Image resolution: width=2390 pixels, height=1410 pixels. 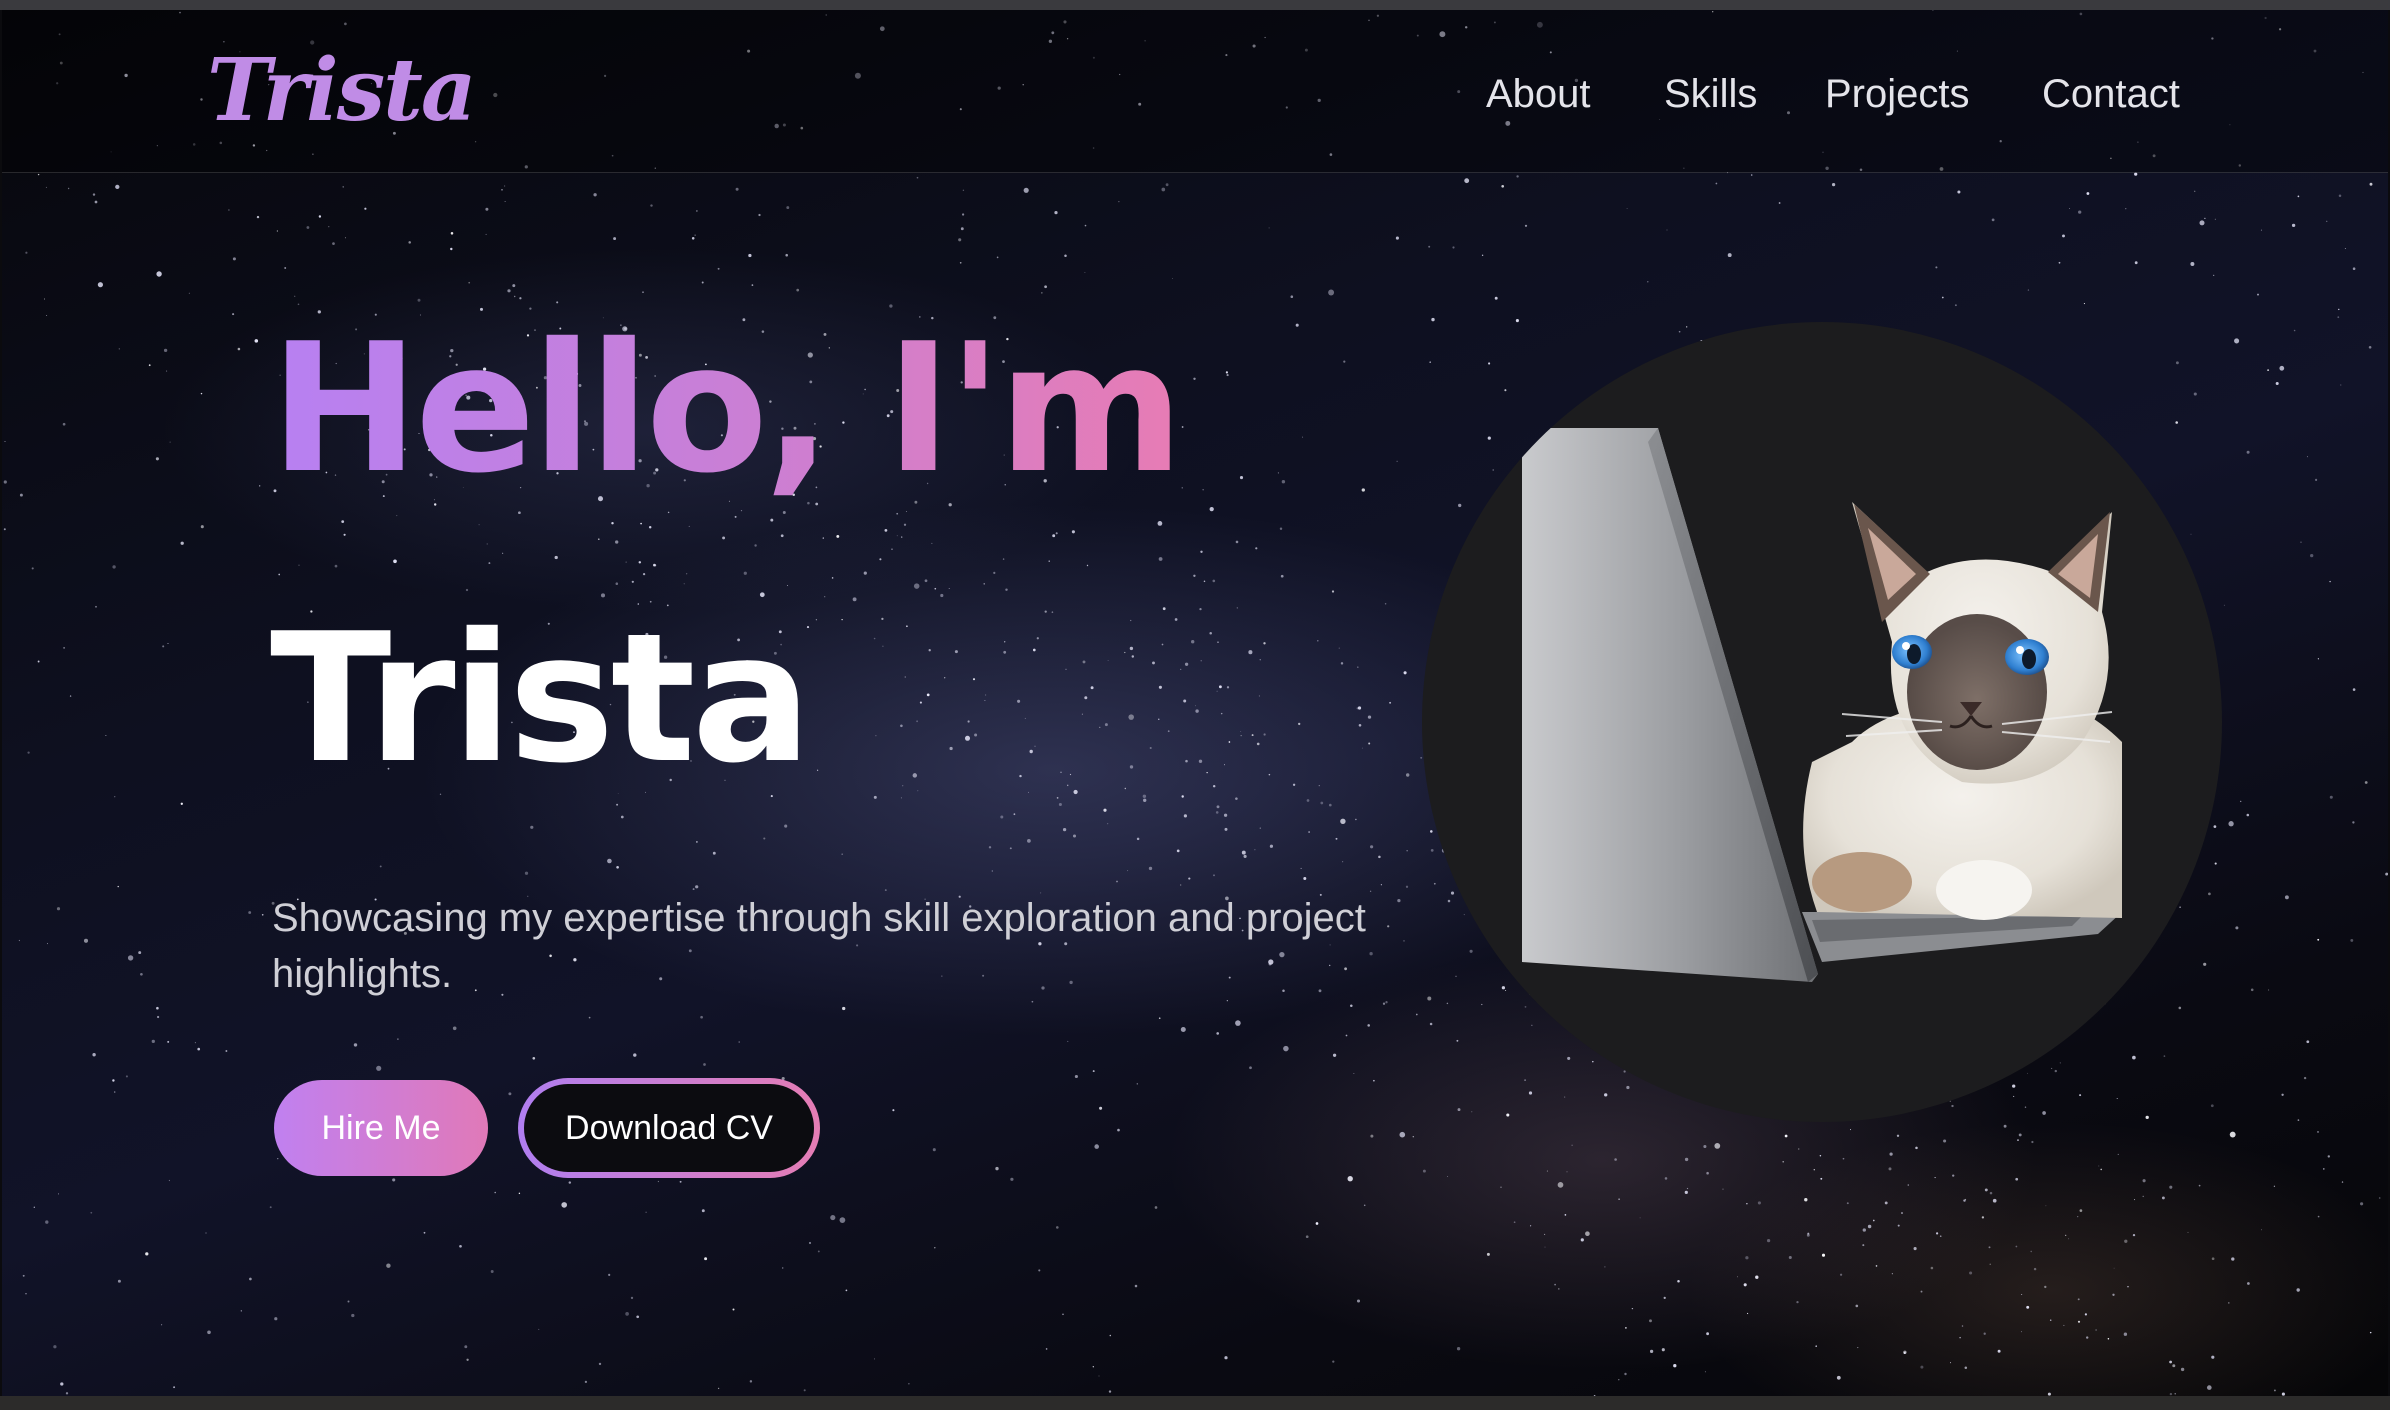 I want to click on site-header: Trista About Skills Projects Contact, so click(x=1195, y=91).